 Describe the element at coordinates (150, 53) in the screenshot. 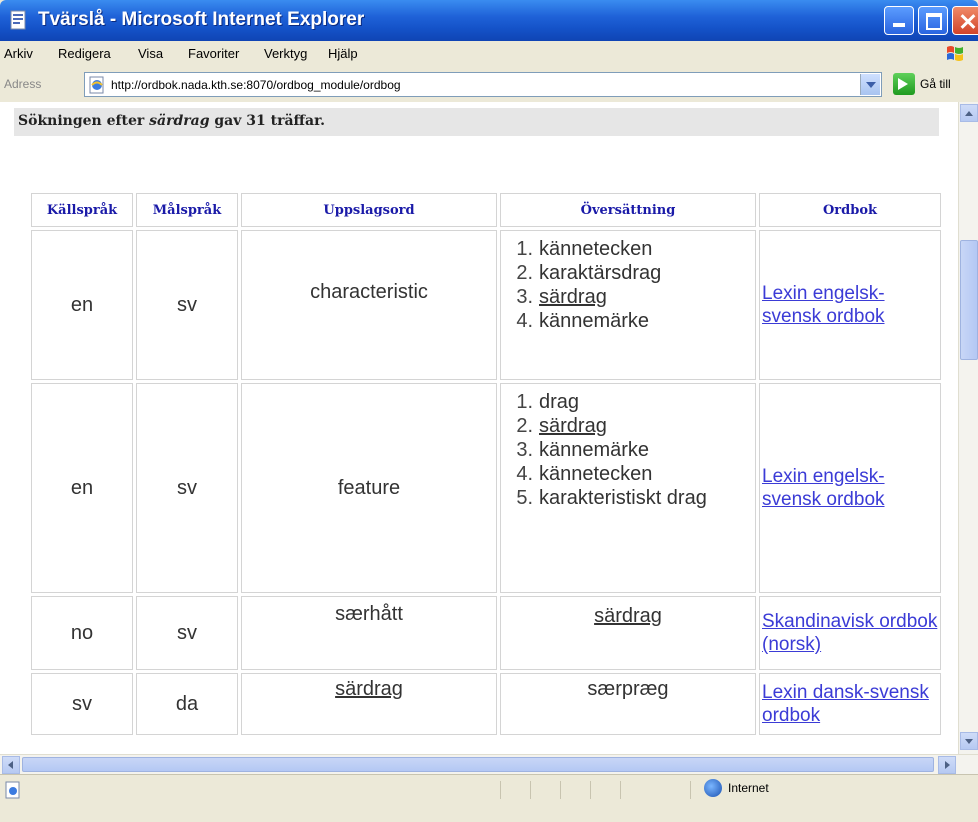

I see `menu-visa: Visa` at that location.